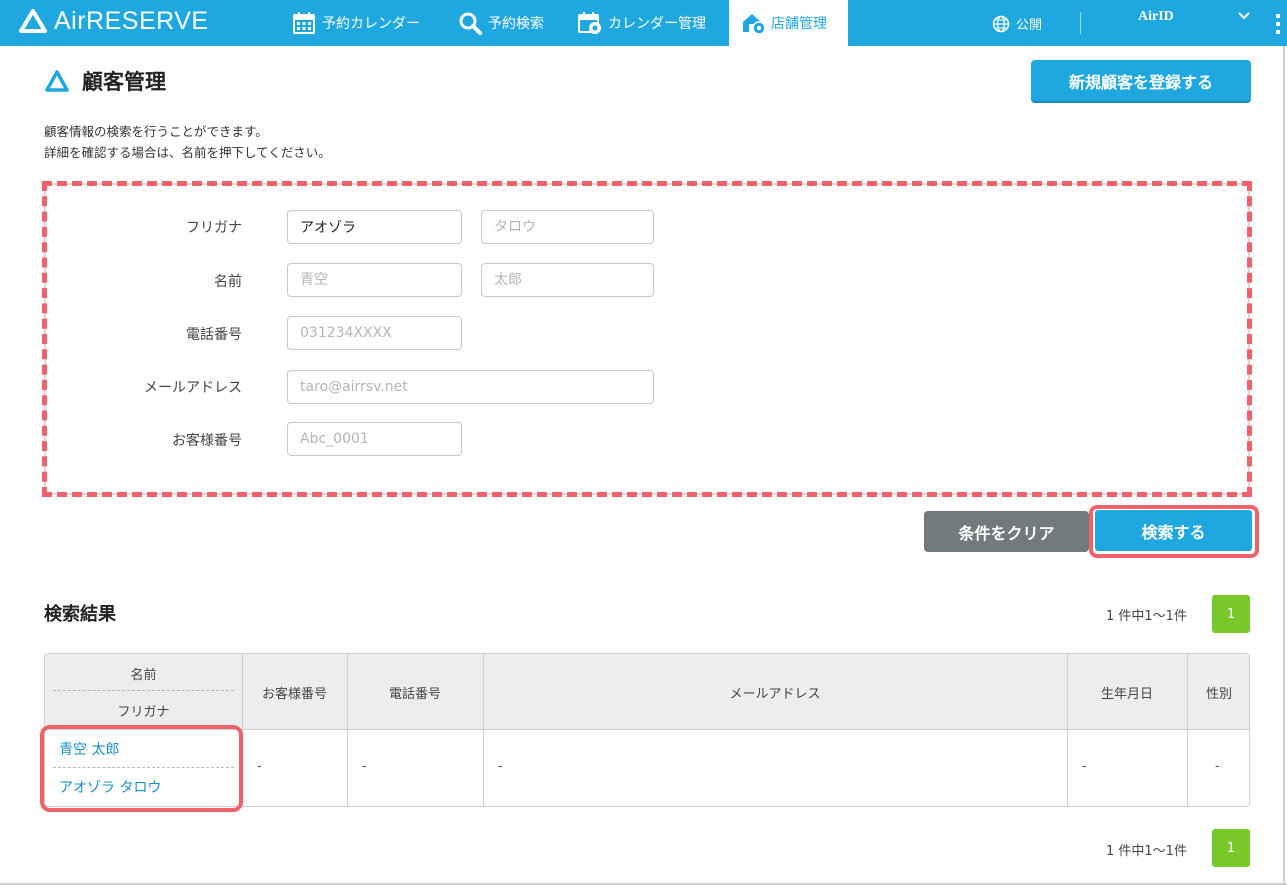 The width and height of the screenshot is (1287, 885). What do you see at coordinates (110, 787) in the screenshot?
I see `customer-furigana-link: アオゾラ タロウ` at bounding box center [110, 787].